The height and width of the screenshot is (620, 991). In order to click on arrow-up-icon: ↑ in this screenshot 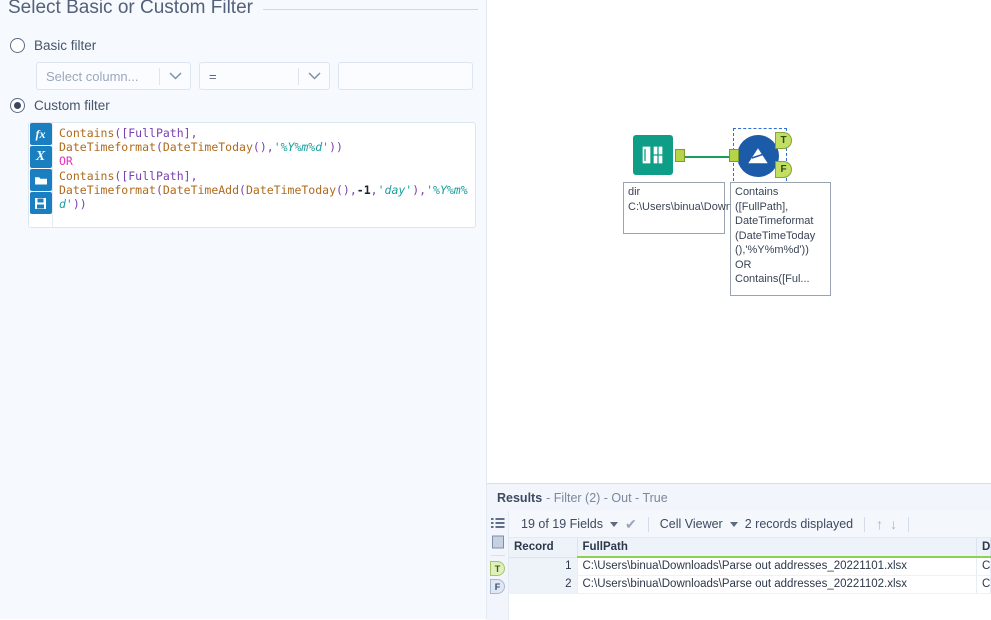, I will do `click(879, 524)`.